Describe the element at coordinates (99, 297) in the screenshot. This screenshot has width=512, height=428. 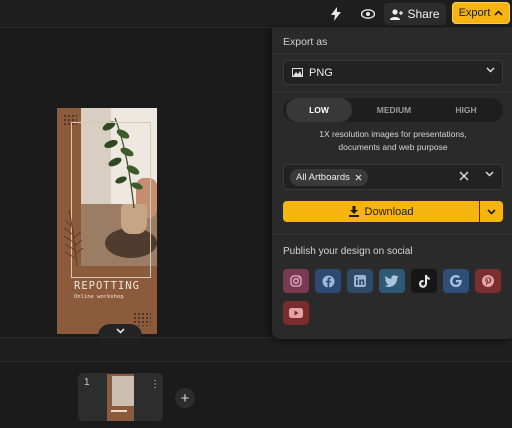
I see `artboard-subtitle: Online workshop` at that location.